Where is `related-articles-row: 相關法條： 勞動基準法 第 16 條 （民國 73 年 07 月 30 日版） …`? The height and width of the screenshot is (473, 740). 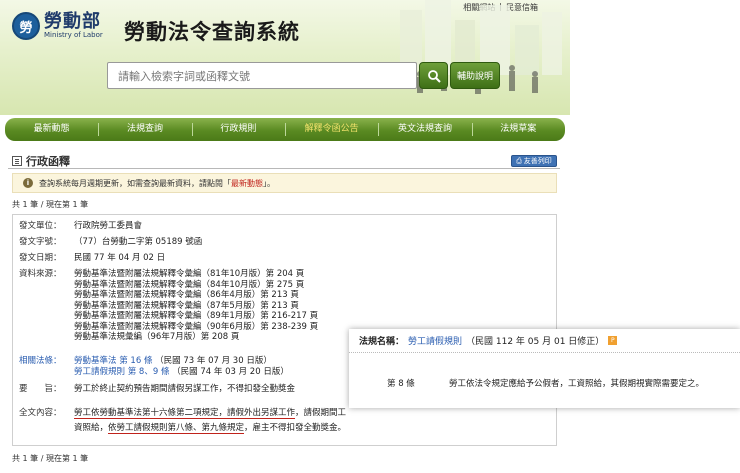 related-articles-row: 相關法條： 勞動基準法 第 16 條 （民國 73 年 07 月 30 日版） … is located at coordinates (154, 366).